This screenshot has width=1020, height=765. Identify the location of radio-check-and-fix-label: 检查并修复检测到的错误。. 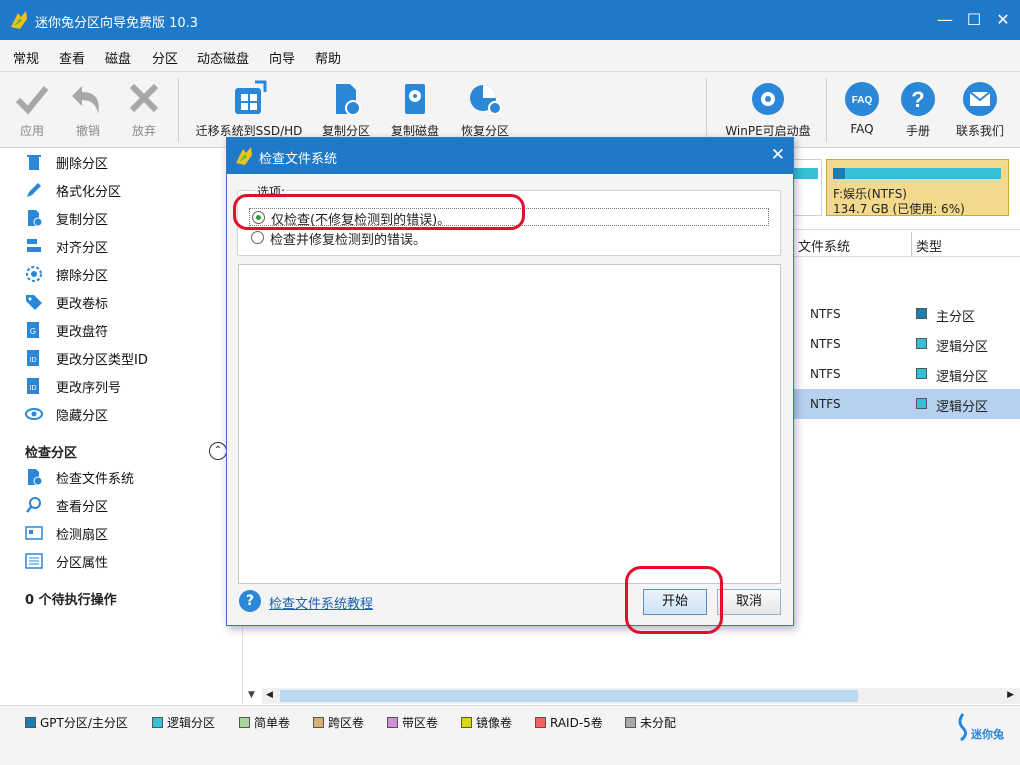
(348, 240).